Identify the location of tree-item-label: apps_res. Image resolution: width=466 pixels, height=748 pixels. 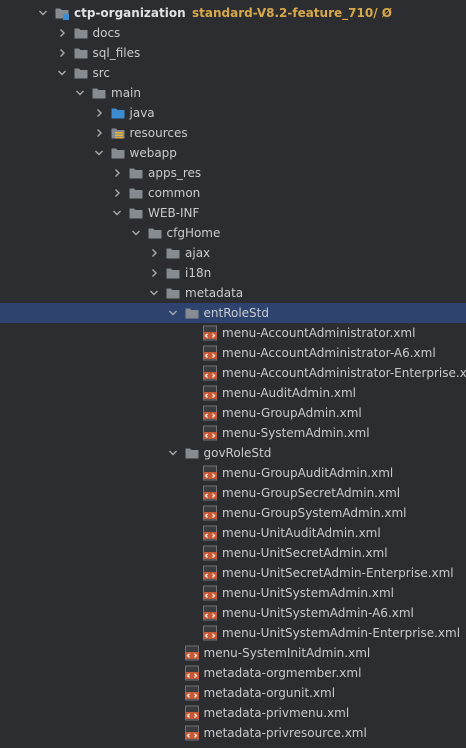
(175, 173).